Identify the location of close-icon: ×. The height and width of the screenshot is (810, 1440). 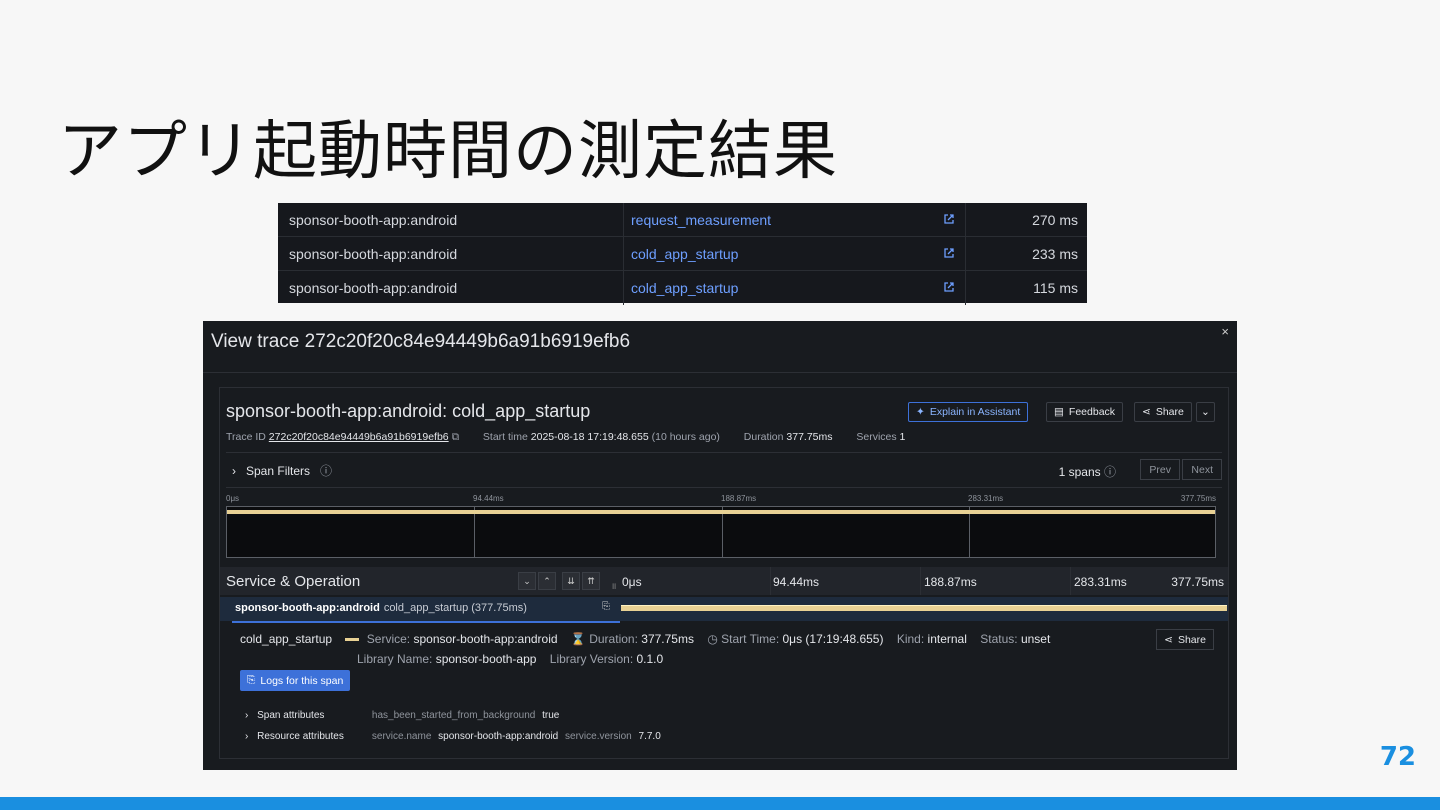
(1225, 331).